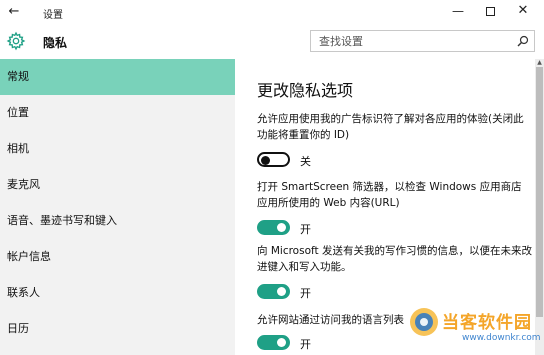  Describe the element at coordinates (16, 41) in the screenshot. I see `gear-icon` at that location.